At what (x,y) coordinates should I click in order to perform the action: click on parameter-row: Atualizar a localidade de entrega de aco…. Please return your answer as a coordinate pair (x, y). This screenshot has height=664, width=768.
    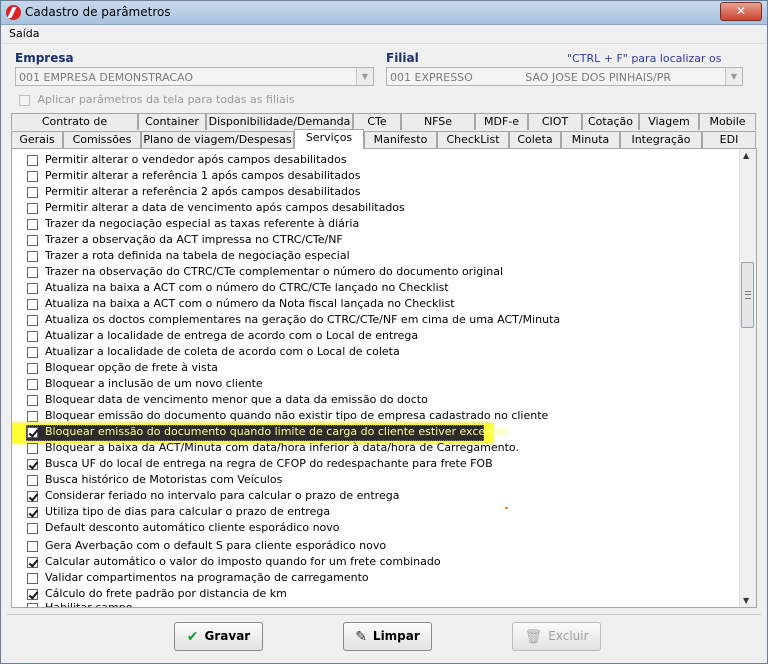
    Looking at the image, I should click on (222, 336).